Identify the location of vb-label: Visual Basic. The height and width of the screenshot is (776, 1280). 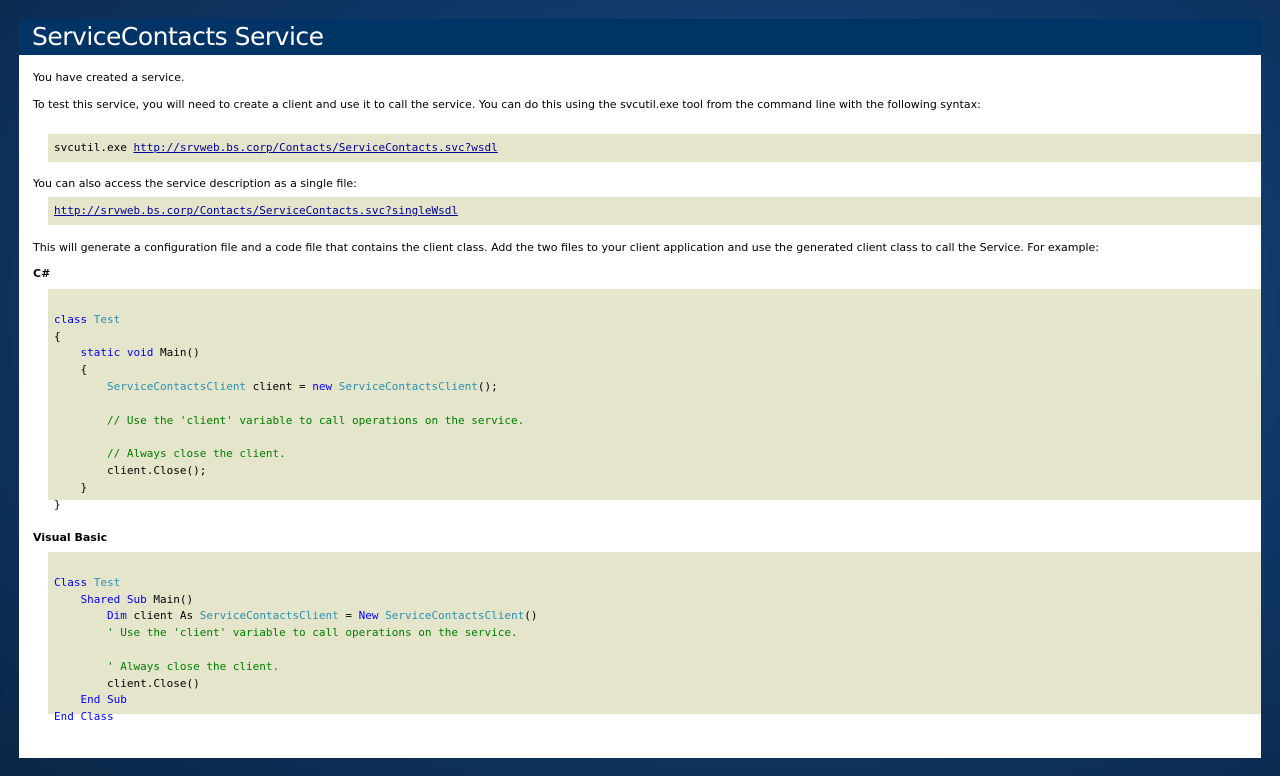
(70, 537).